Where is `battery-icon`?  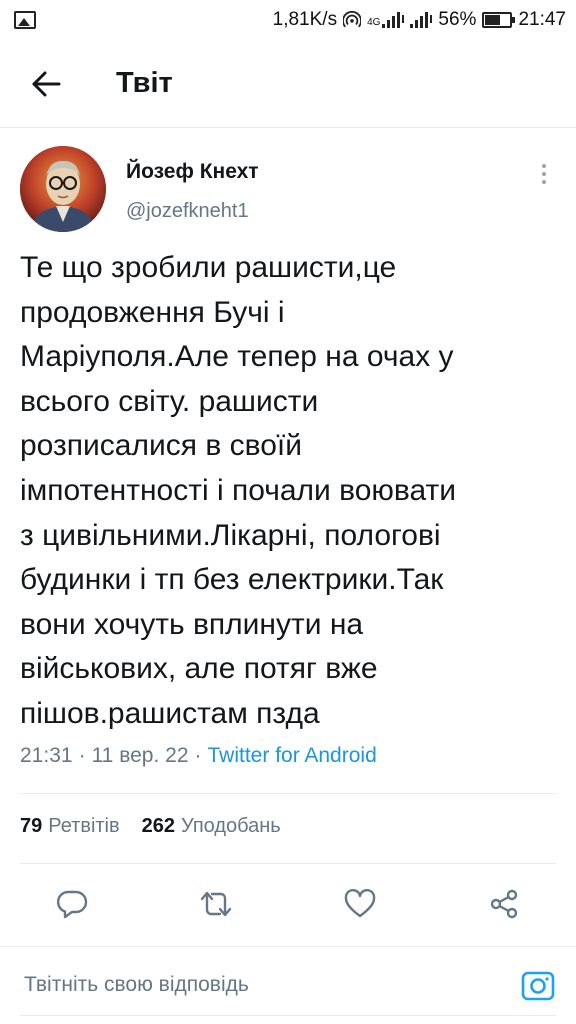
battery-icon is located at coordinates (499, 20).